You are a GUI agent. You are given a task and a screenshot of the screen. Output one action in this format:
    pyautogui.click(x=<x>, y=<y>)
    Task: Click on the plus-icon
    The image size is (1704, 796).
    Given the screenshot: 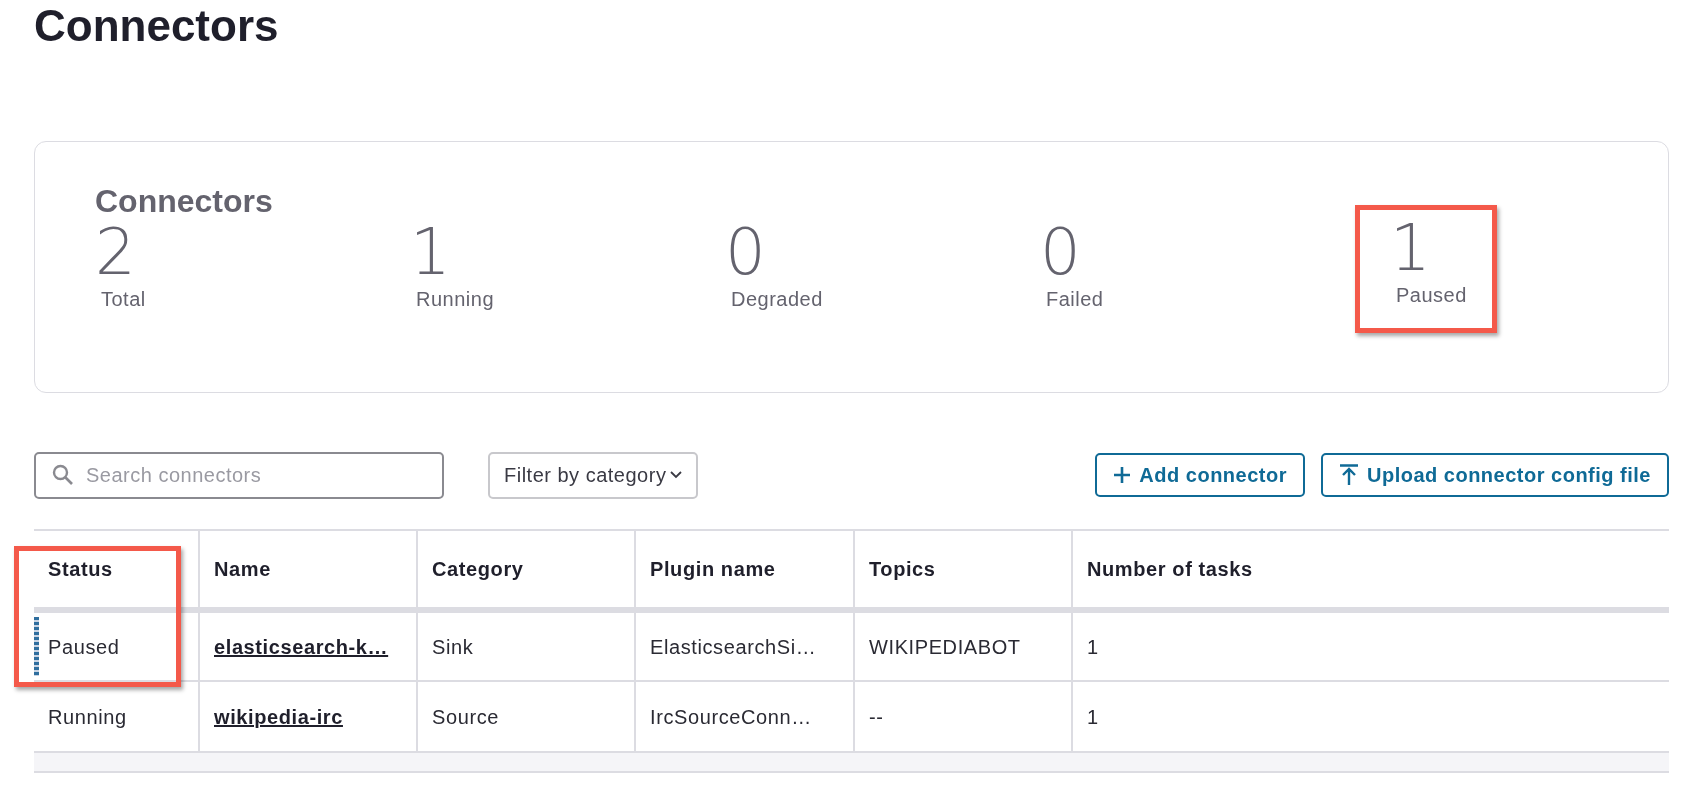 What is the action you would take?
    pyautogui.click(x=1122, y=475)
    